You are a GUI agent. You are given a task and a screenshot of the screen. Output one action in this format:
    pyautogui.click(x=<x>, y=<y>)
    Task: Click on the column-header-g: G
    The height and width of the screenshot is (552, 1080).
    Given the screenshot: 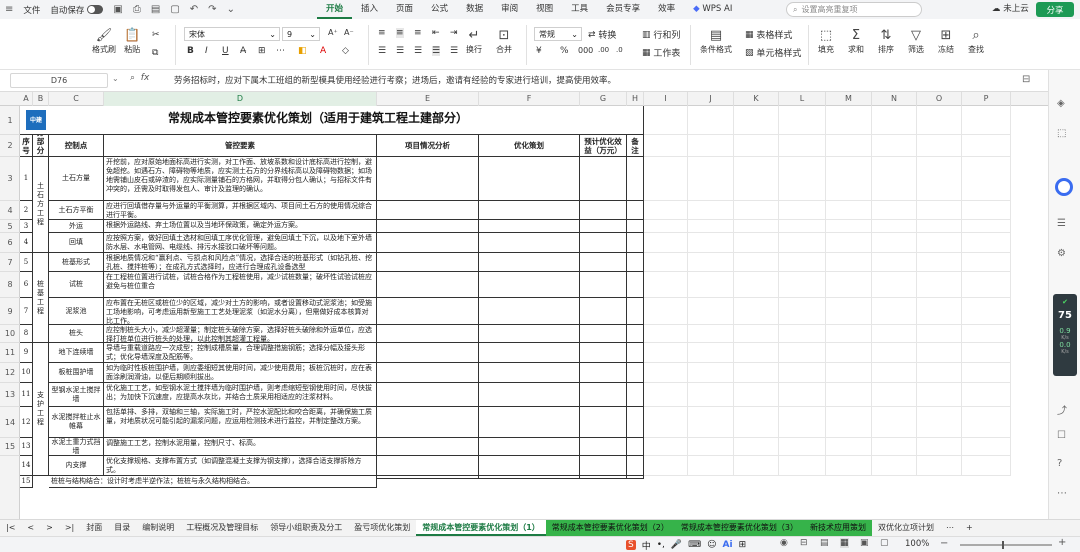 What is the action you would take?
    pyautogui.click(x=603, y=99)
    